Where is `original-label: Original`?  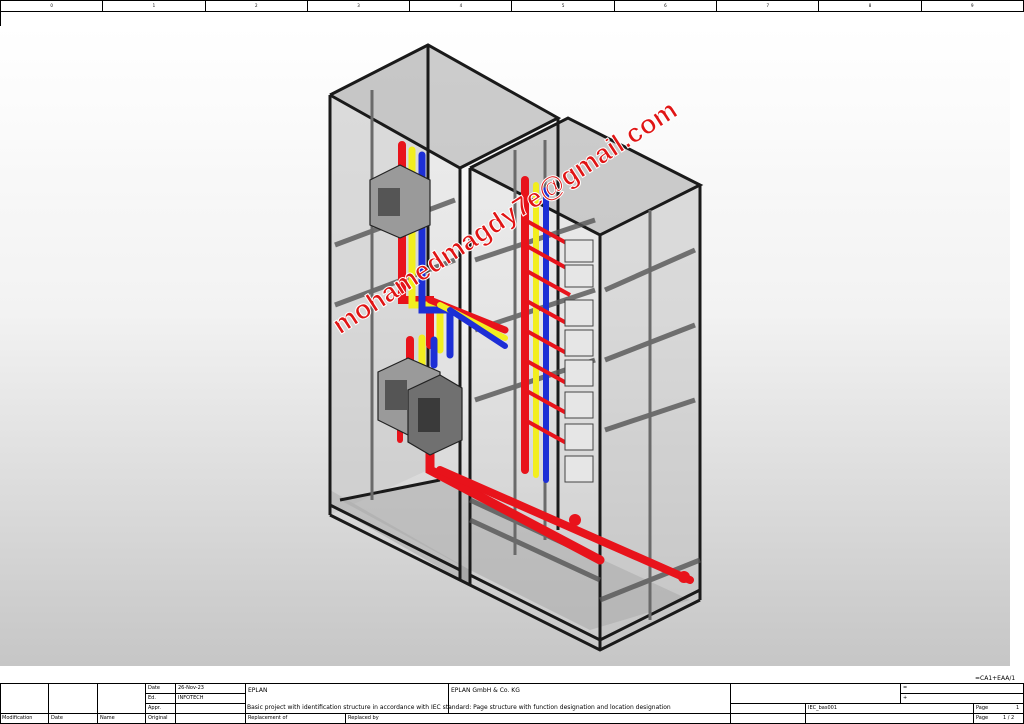
original-label: Original is located at coordinates (158, 718).